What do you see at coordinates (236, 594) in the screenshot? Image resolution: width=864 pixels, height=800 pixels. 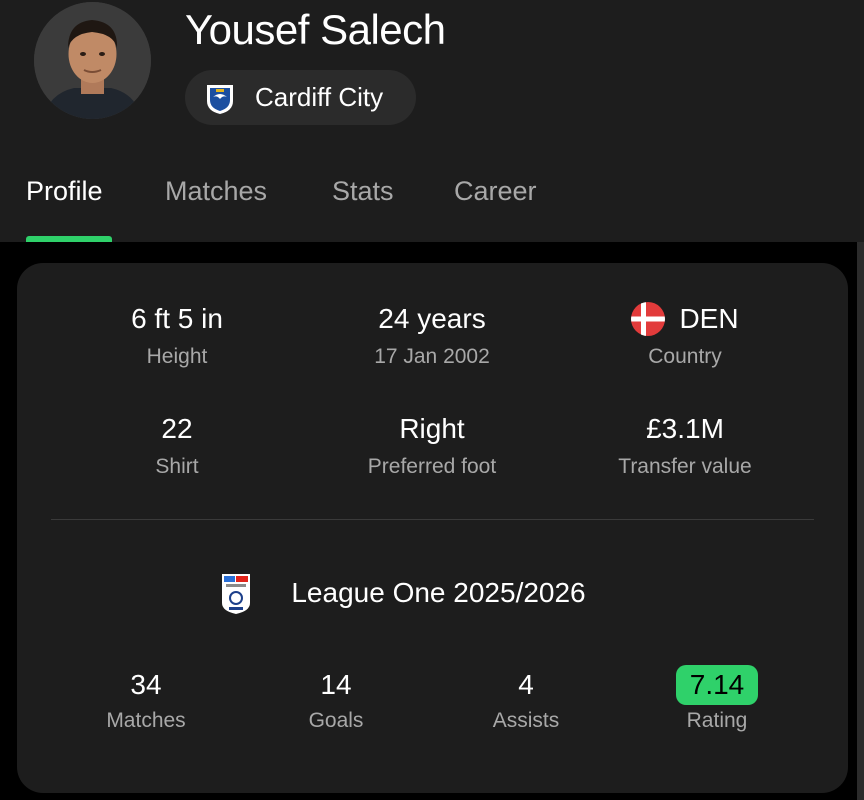 I see `efl-league-one-logo-icon` at bounding box center [236, 594].